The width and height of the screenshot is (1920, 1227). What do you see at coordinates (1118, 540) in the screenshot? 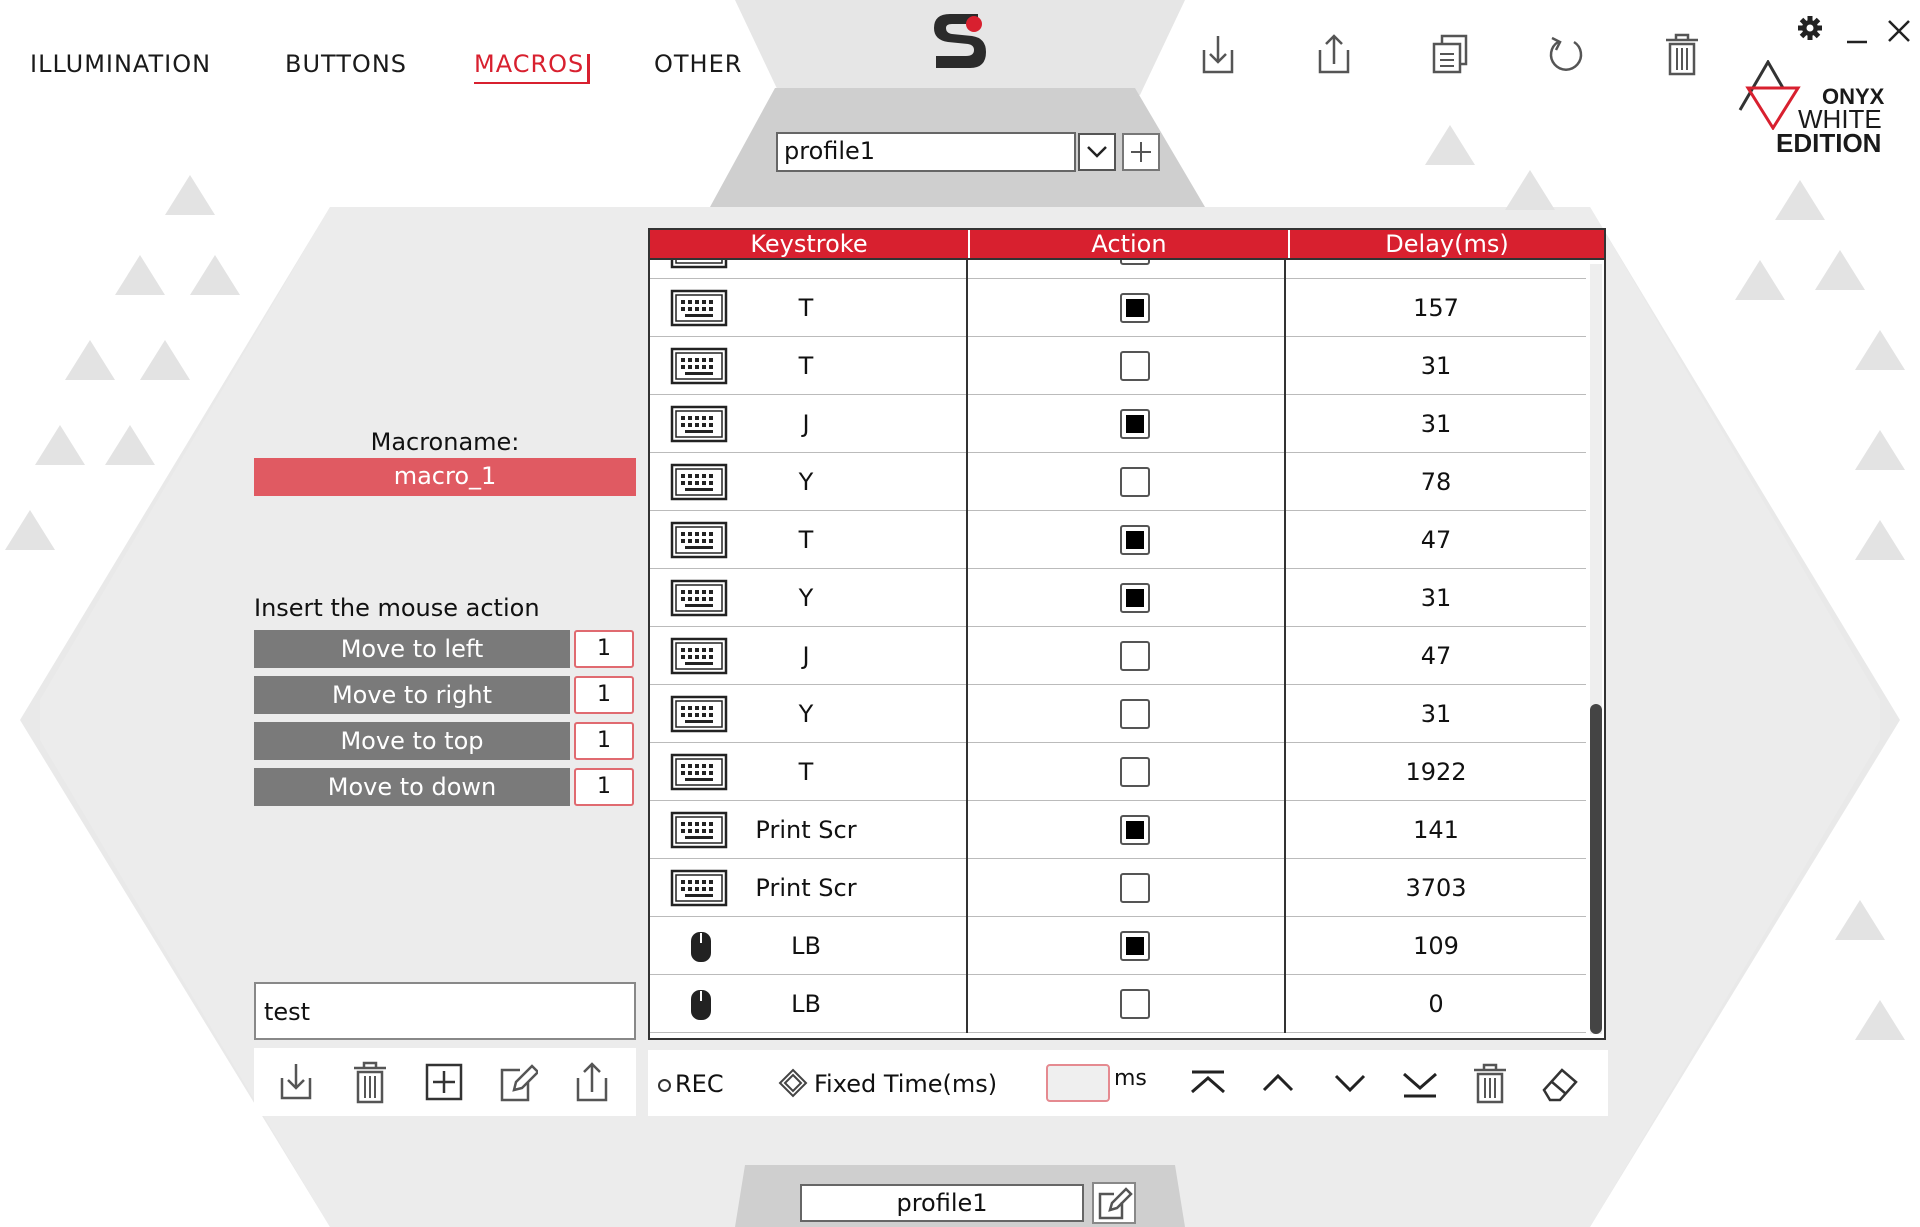
I see `table-row: T 47` at bounding box center [1118, 540].